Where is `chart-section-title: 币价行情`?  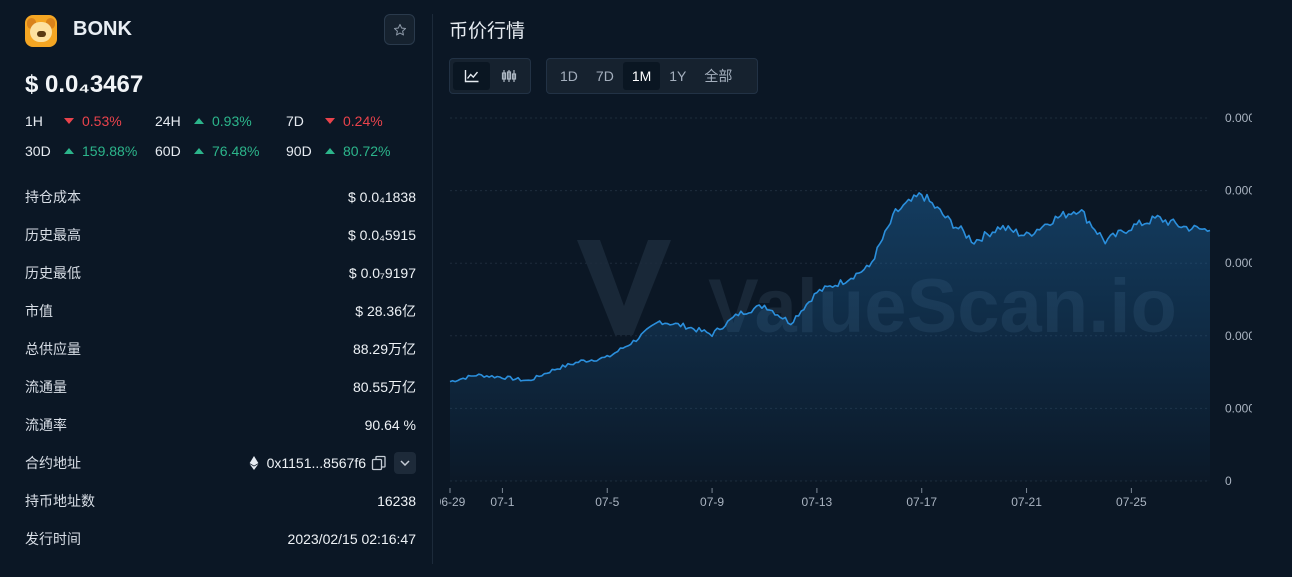
chart-section-title: 币价行情 is located at coordinates (487, 31).